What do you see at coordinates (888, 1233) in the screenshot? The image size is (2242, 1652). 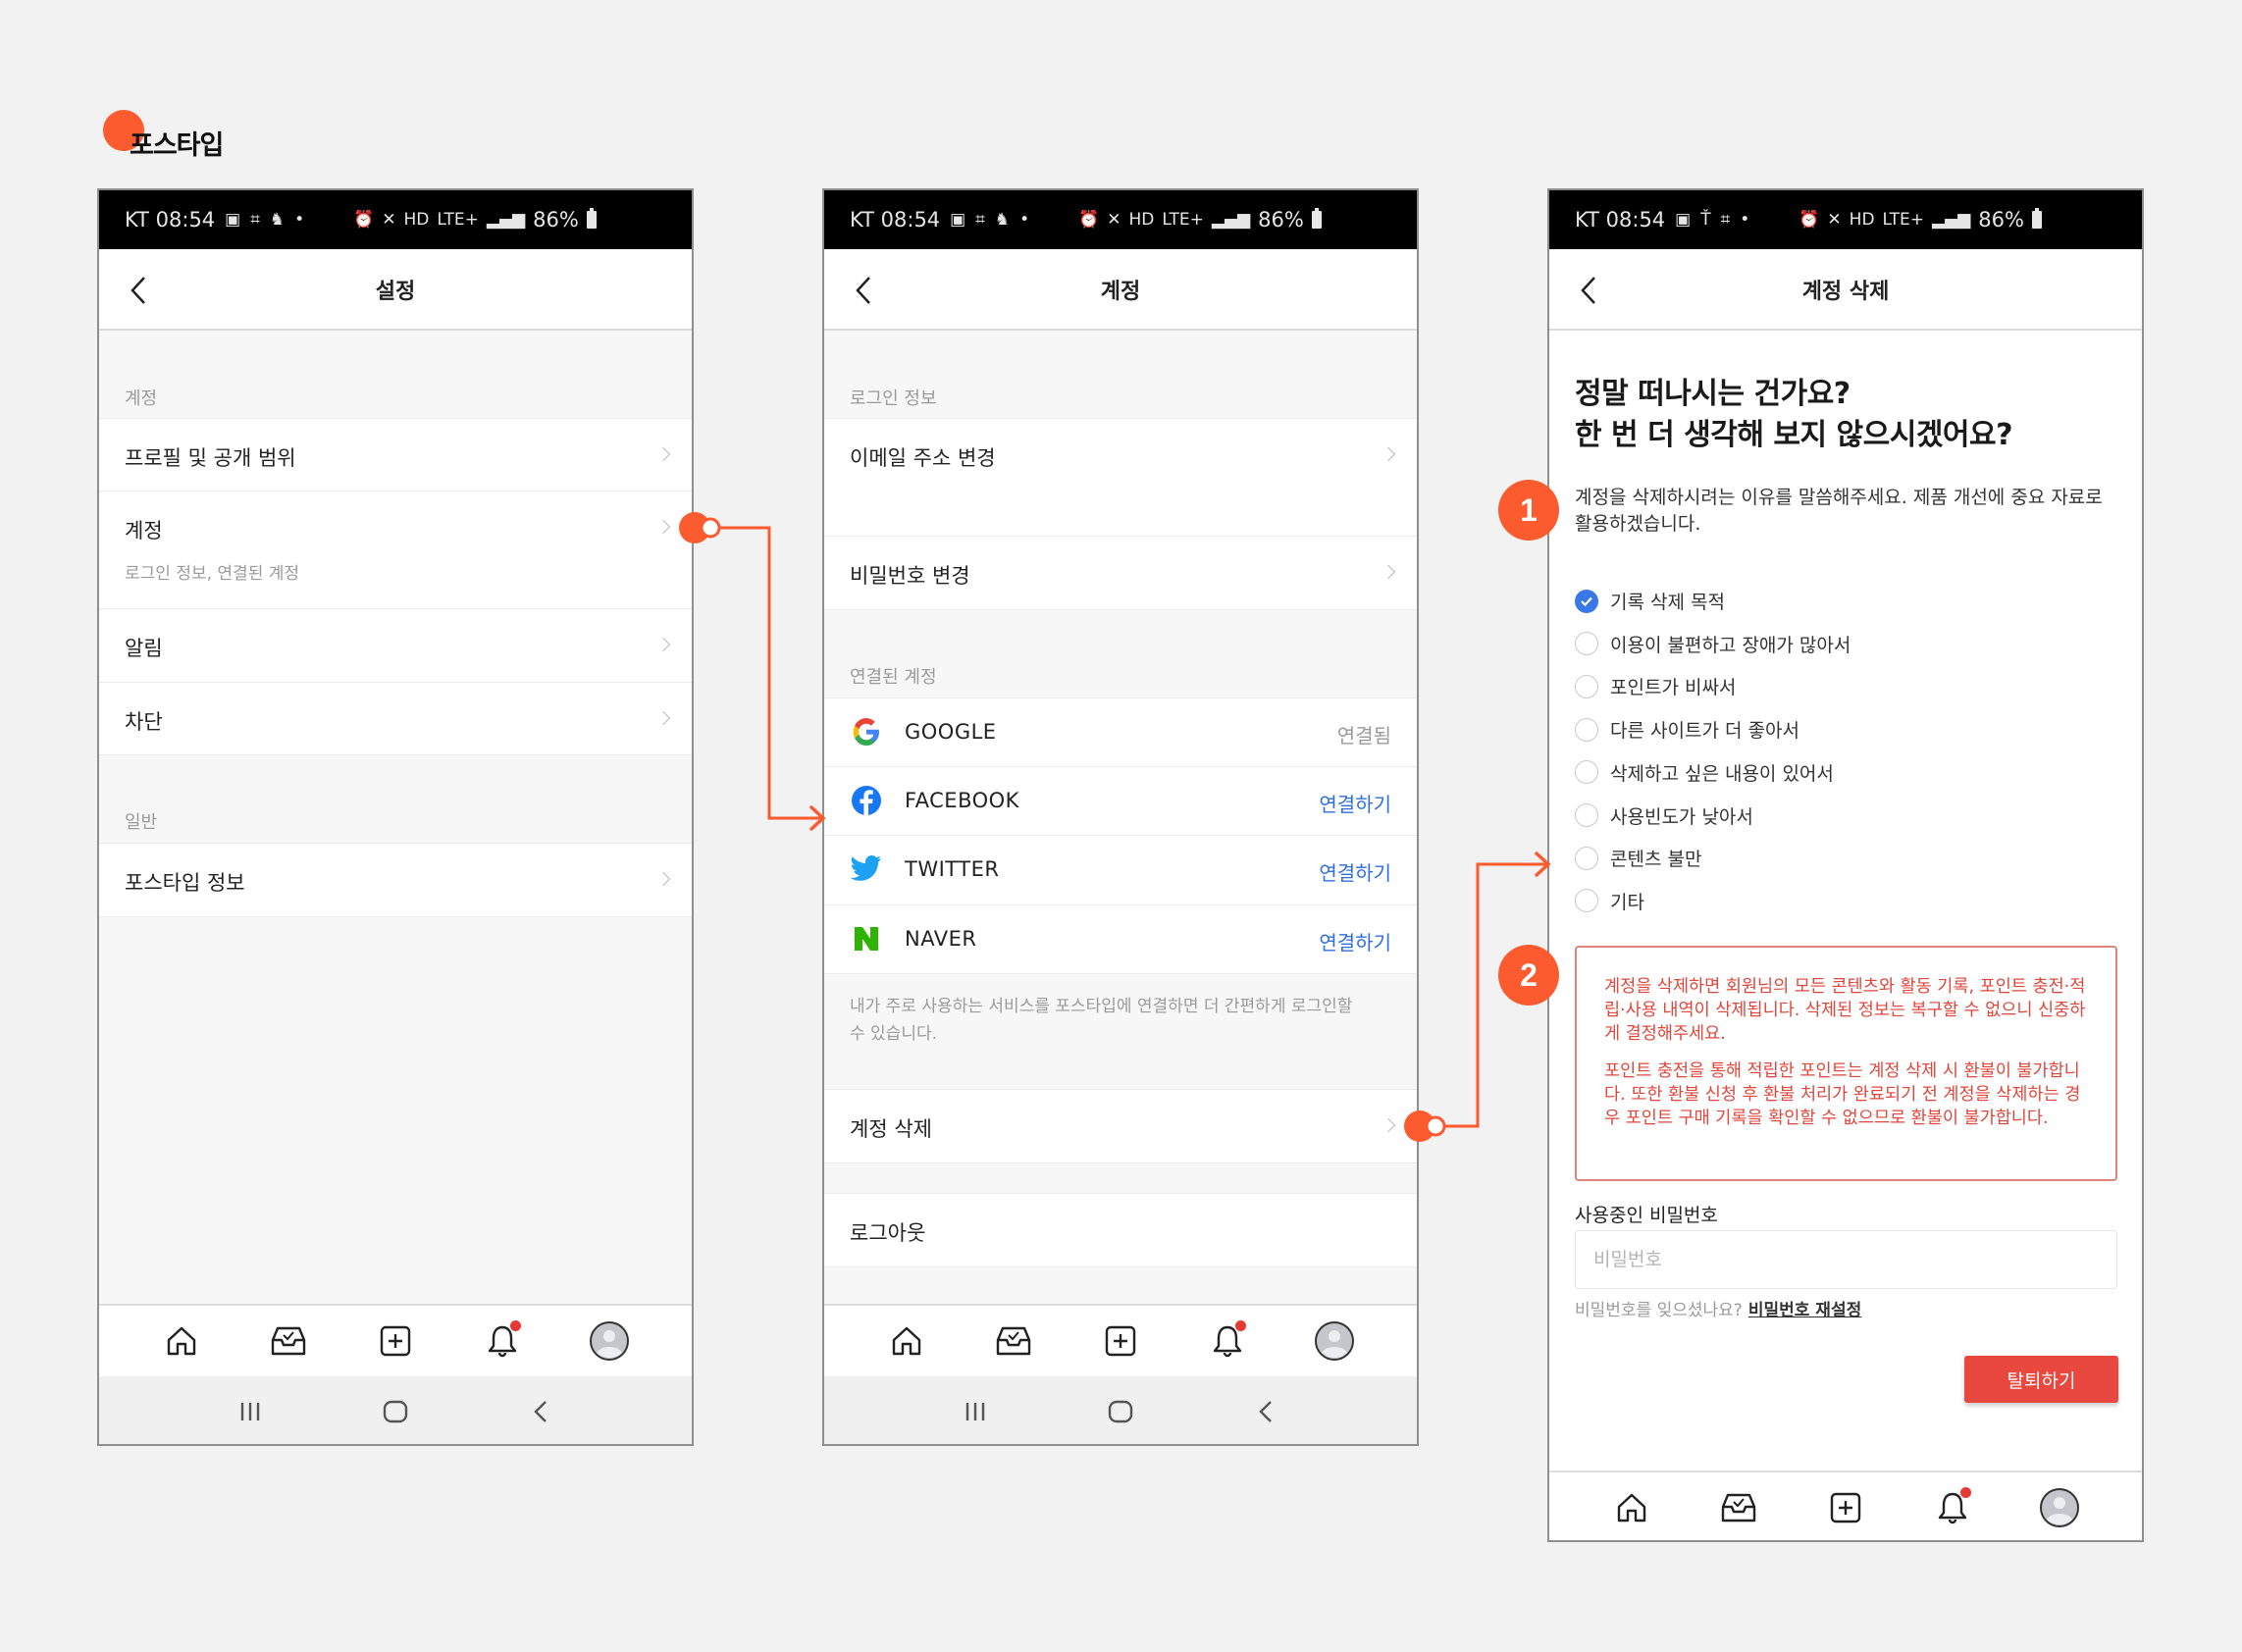 I see `row-label: 로그아웃` at bounding box center [888, 1233].